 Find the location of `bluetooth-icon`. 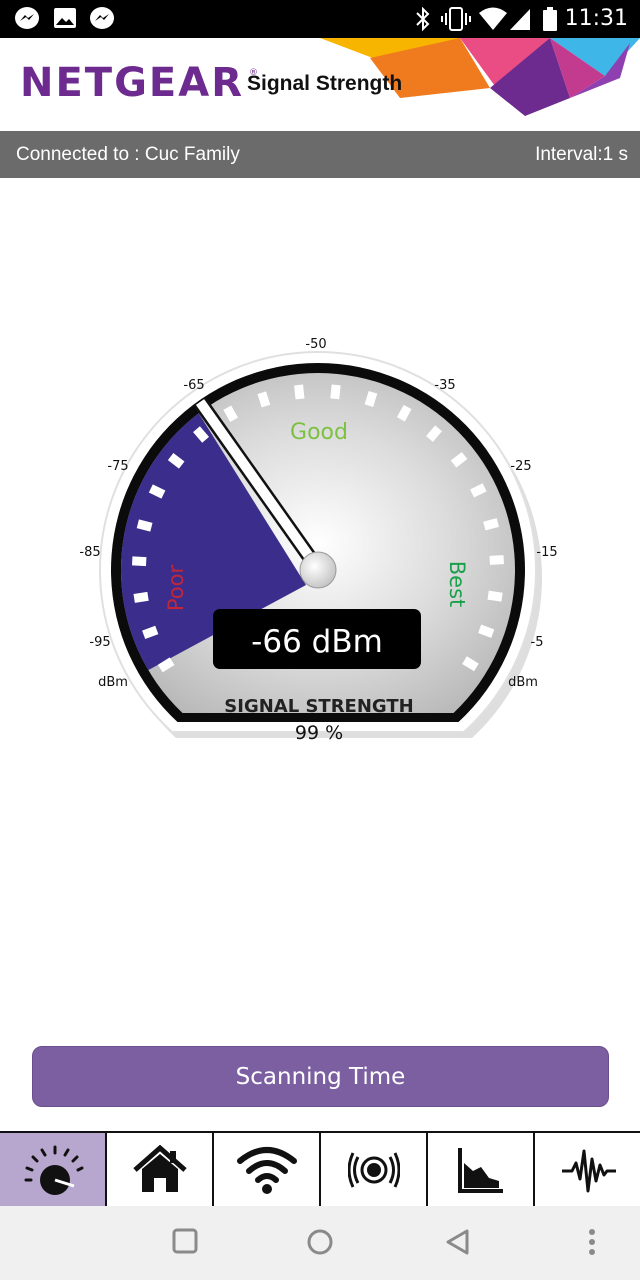

bluetooth-icon is located at coordinates (423, 19).